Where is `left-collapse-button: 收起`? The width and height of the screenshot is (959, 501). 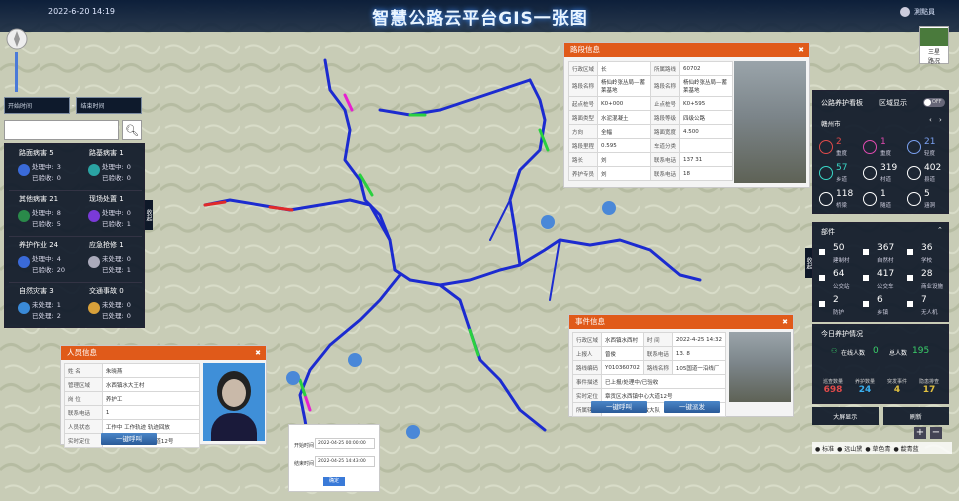
left-collapse-button: 收起 is located at coordinates (149, 215).